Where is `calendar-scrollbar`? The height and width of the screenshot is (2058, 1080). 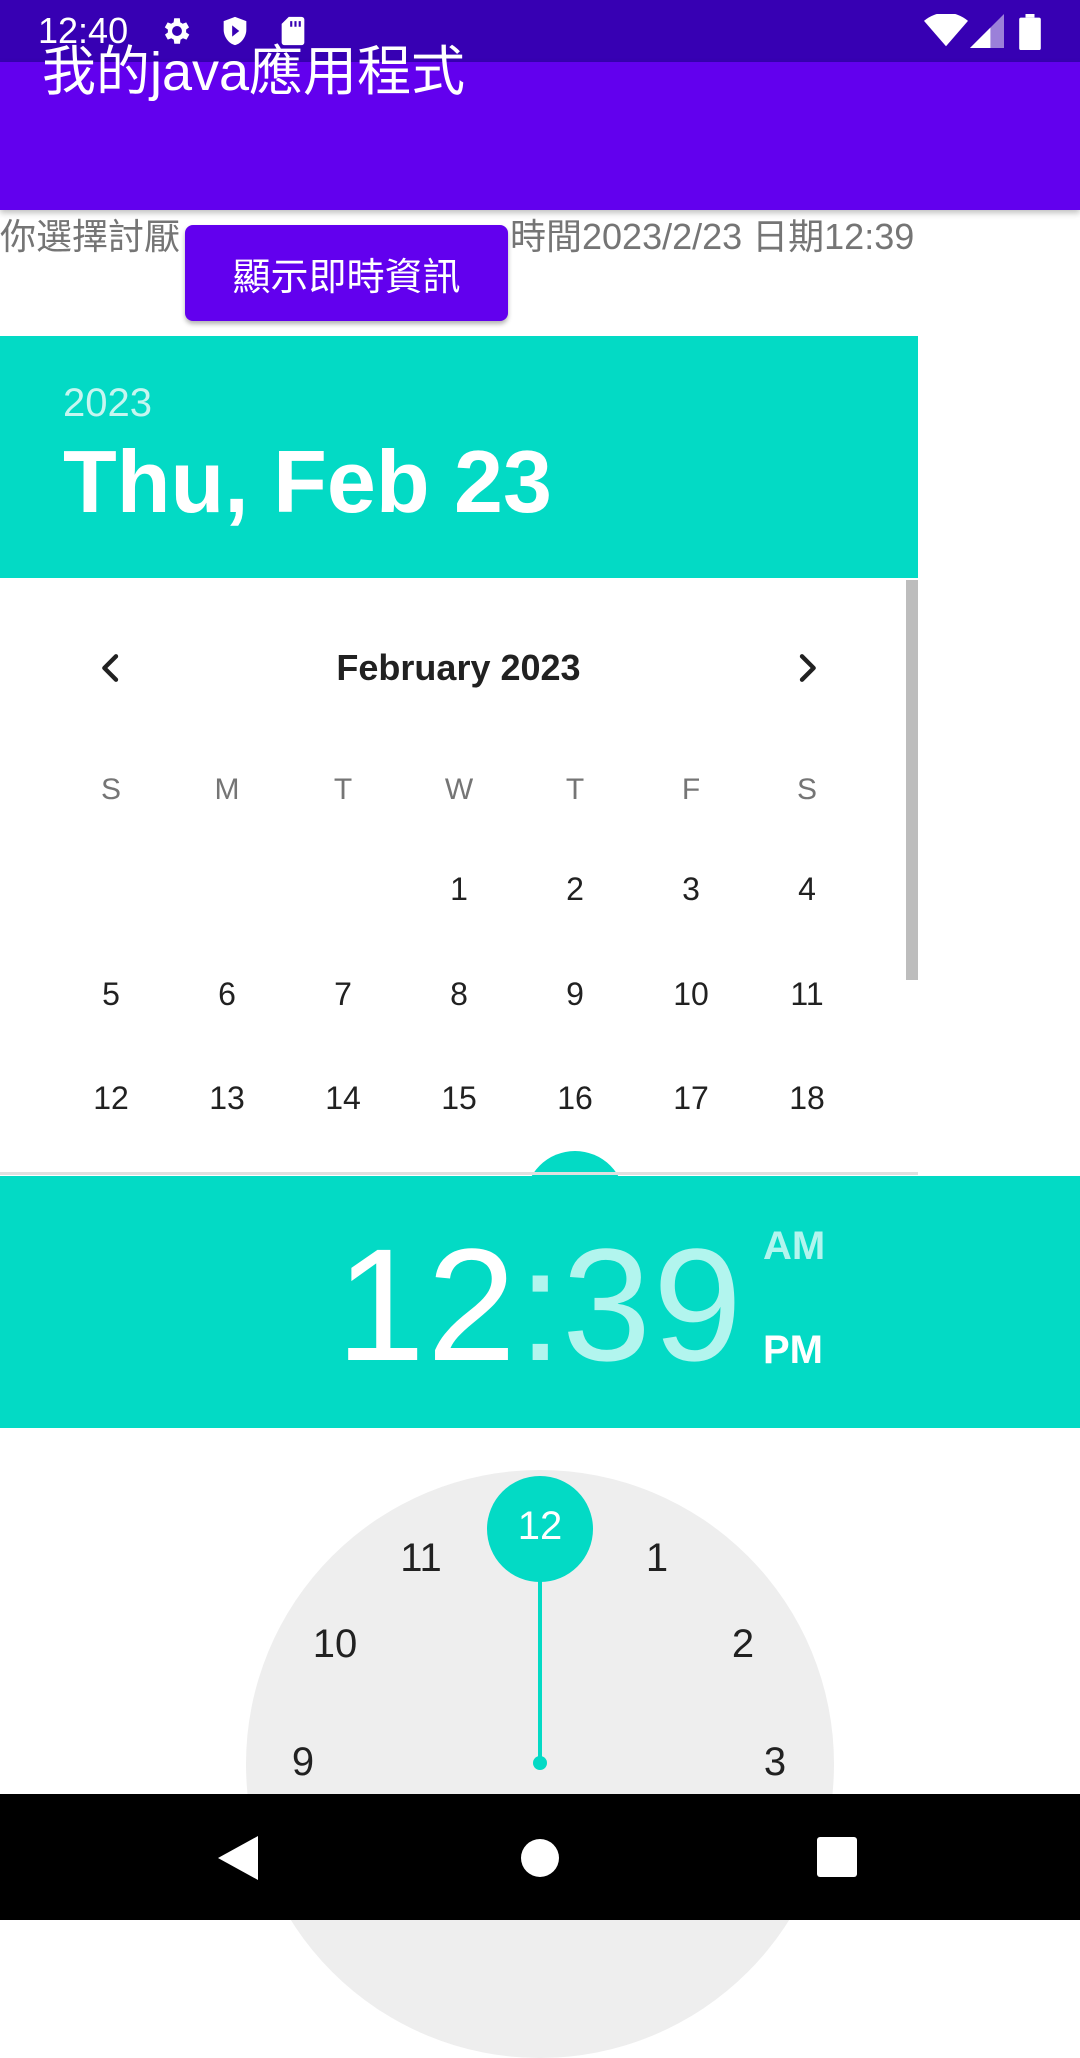 calendar-scrollbar is located at coordinates (912, 780).